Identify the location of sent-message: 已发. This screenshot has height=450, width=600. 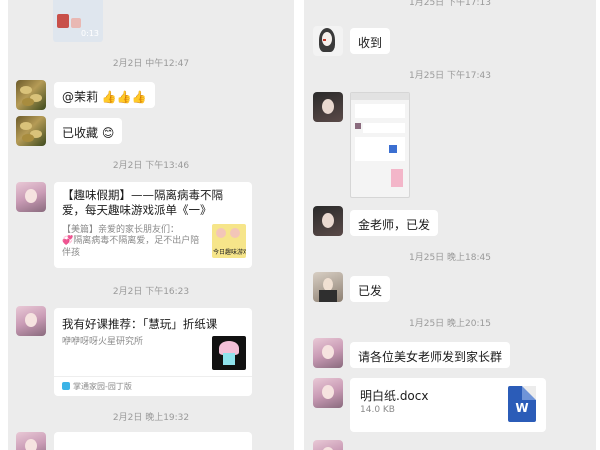
(370, 289).